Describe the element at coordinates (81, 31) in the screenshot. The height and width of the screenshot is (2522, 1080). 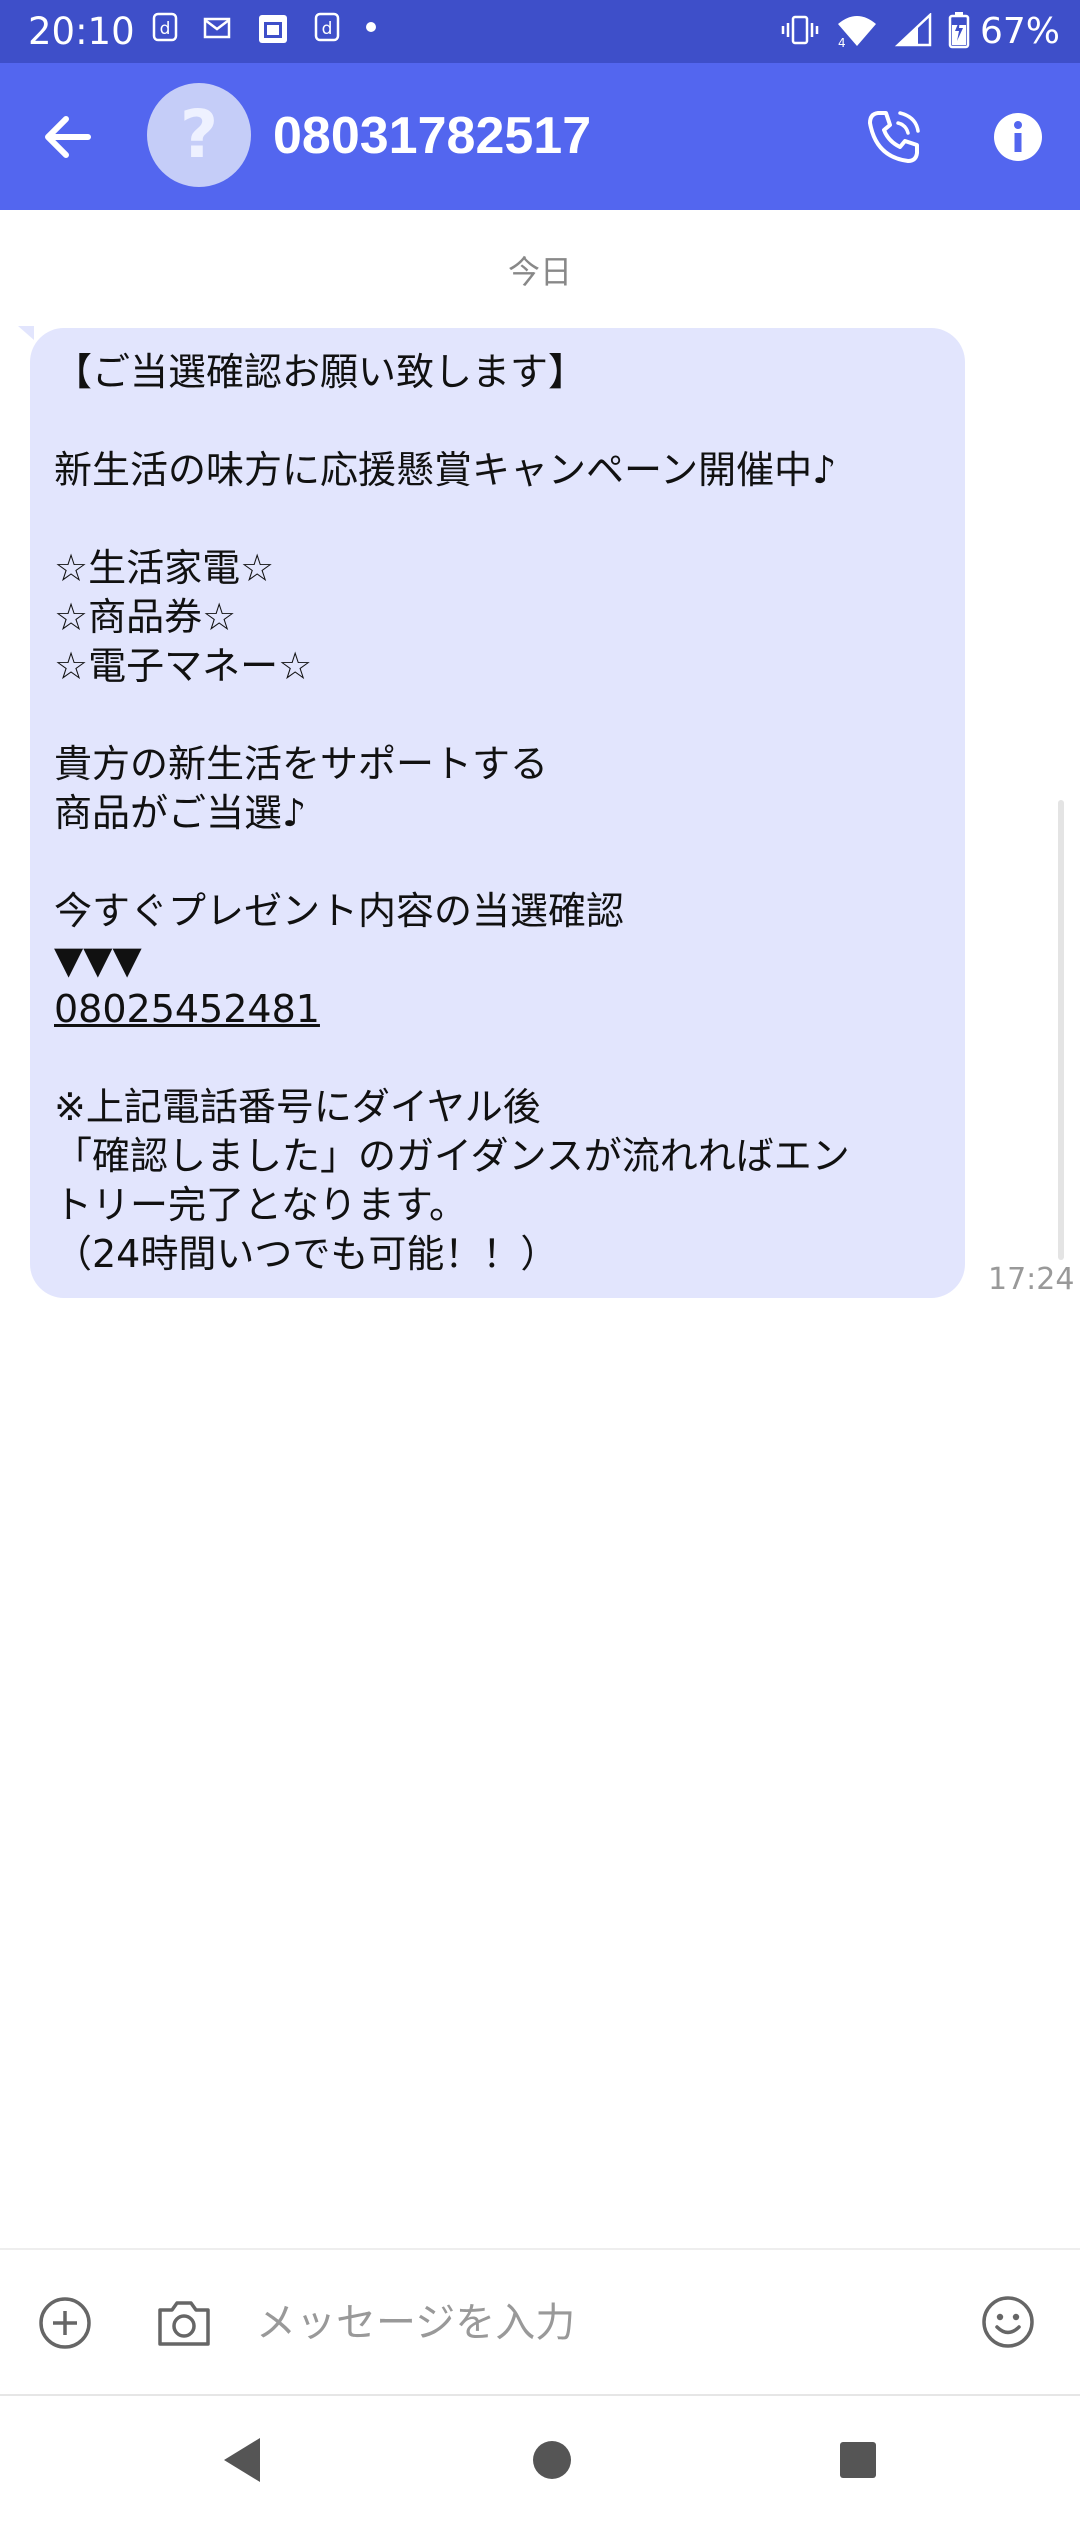
I see `status-time: 20:10` at that location.